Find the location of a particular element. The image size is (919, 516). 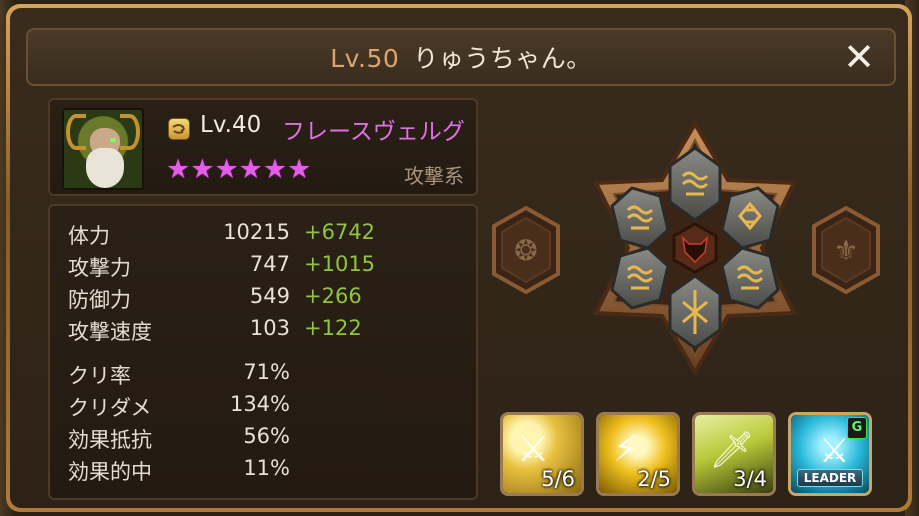

wind-element-icon is located at coordinates (179, 129).